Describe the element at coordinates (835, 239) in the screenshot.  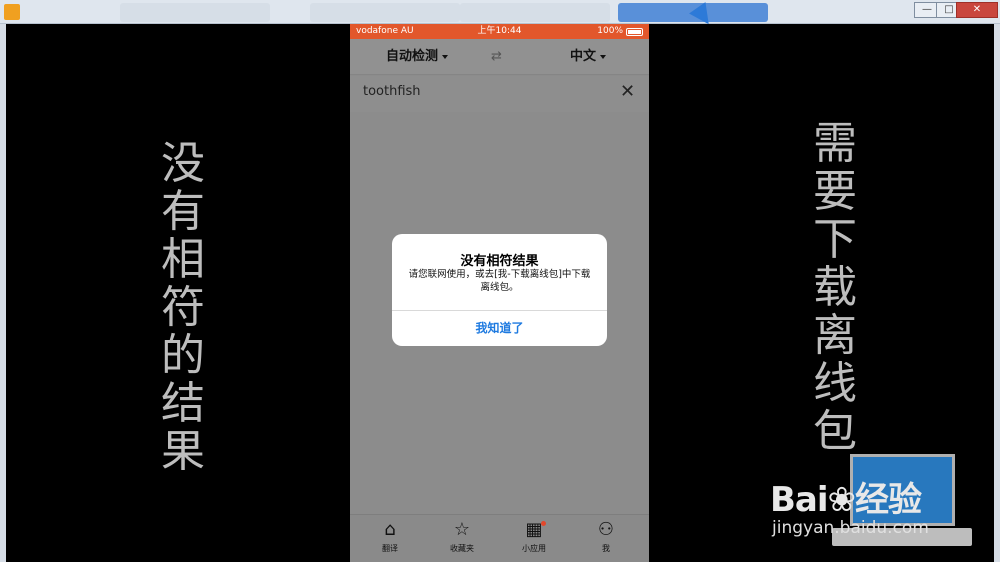
I see `caption-char: 下` at that location.